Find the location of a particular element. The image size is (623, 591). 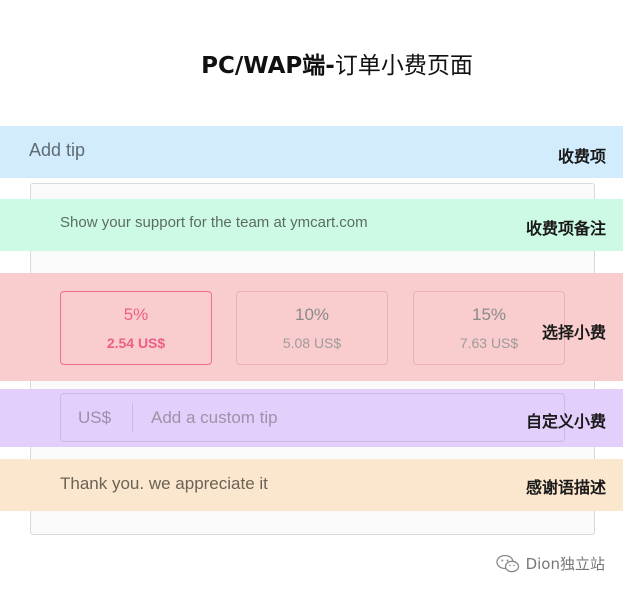

add-tip-label: Add tip is located at coordinates (57, 150).